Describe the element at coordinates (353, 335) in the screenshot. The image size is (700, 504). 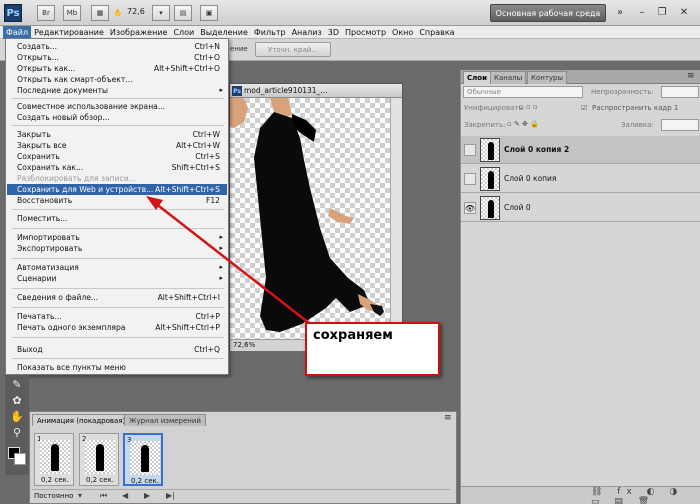
I see `callout-text: сохраняем` at that location.